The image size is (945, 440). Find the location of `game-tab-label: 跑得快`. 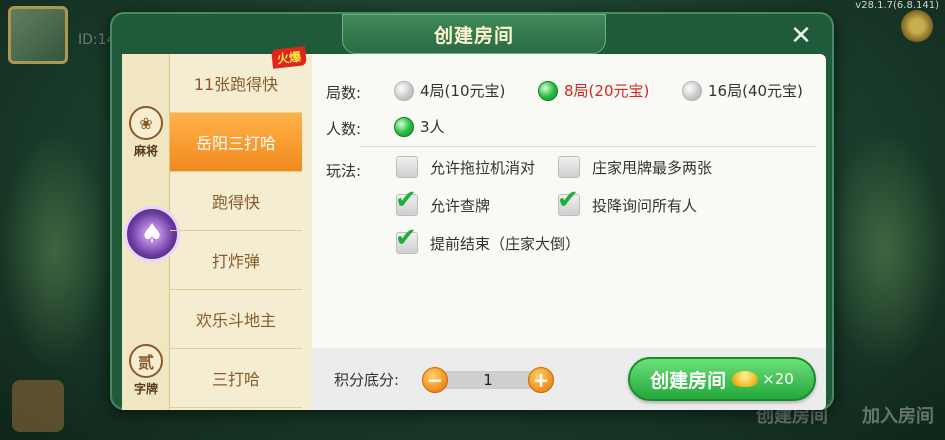

game-tab-label: 跑得快 is located at coordinates (235, 202).